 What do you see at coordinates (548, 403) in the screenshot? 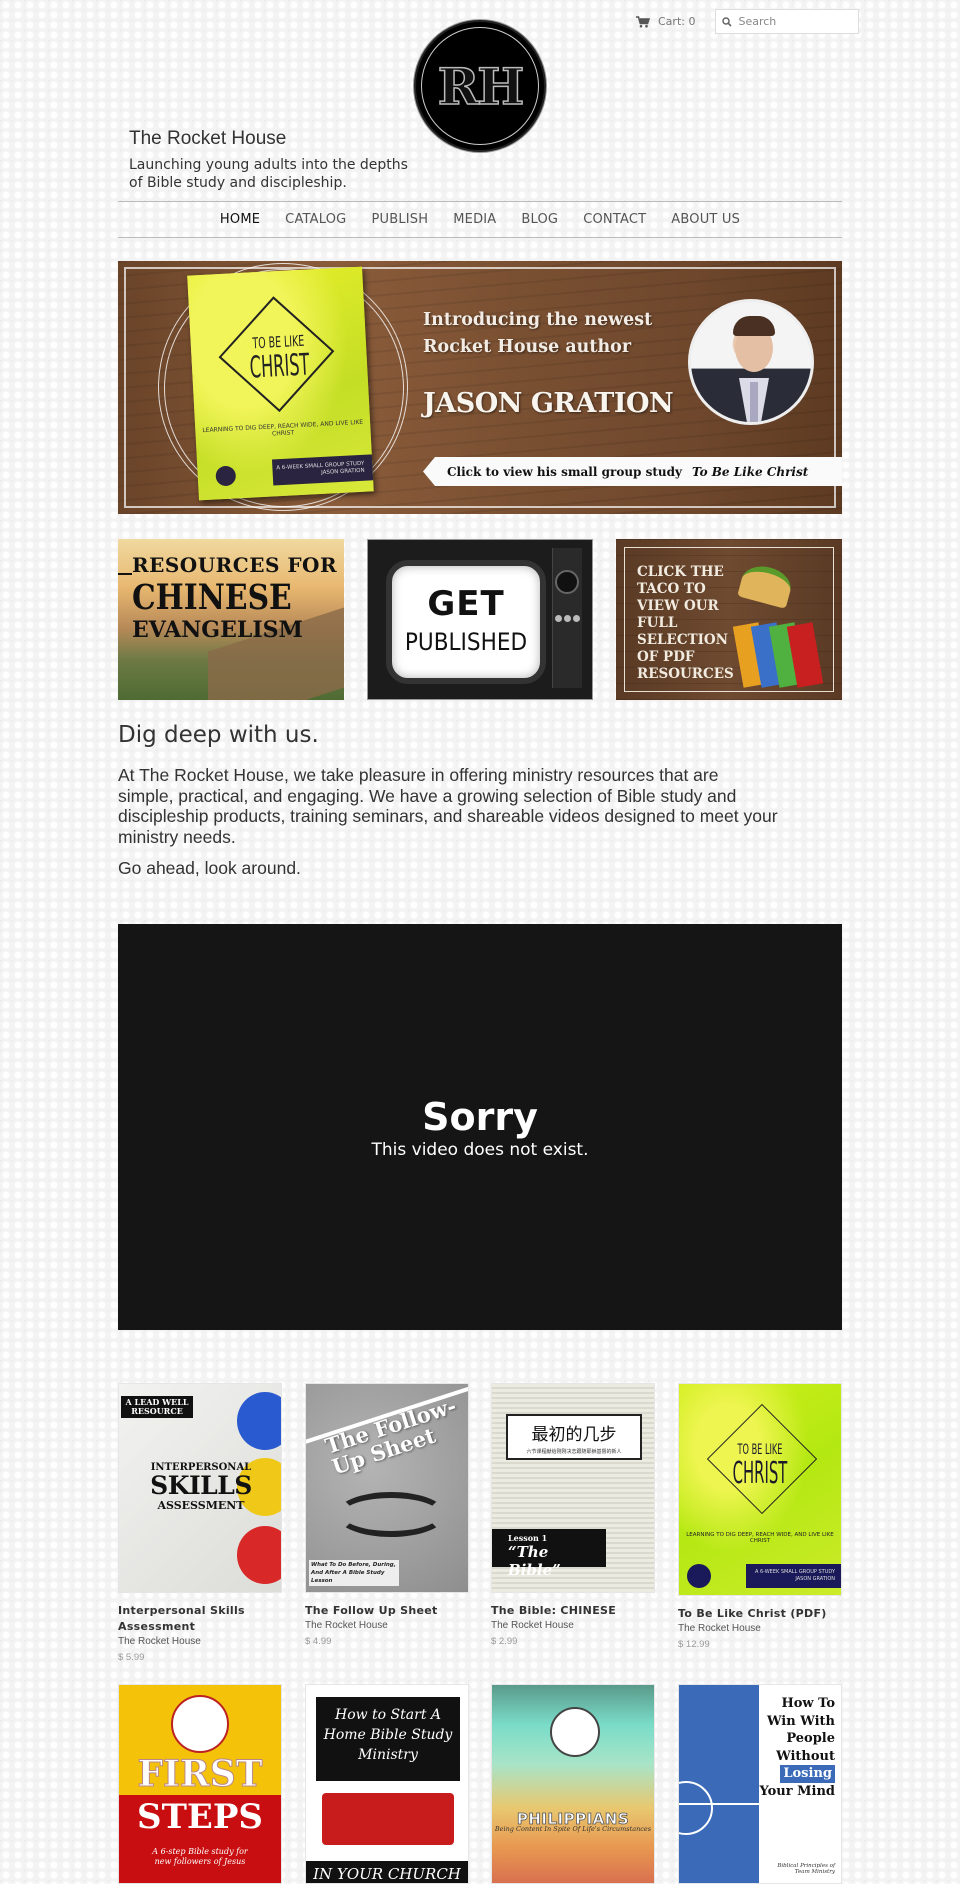
I see `author-name: JASON GRATION` at bounding box center [548, 403].